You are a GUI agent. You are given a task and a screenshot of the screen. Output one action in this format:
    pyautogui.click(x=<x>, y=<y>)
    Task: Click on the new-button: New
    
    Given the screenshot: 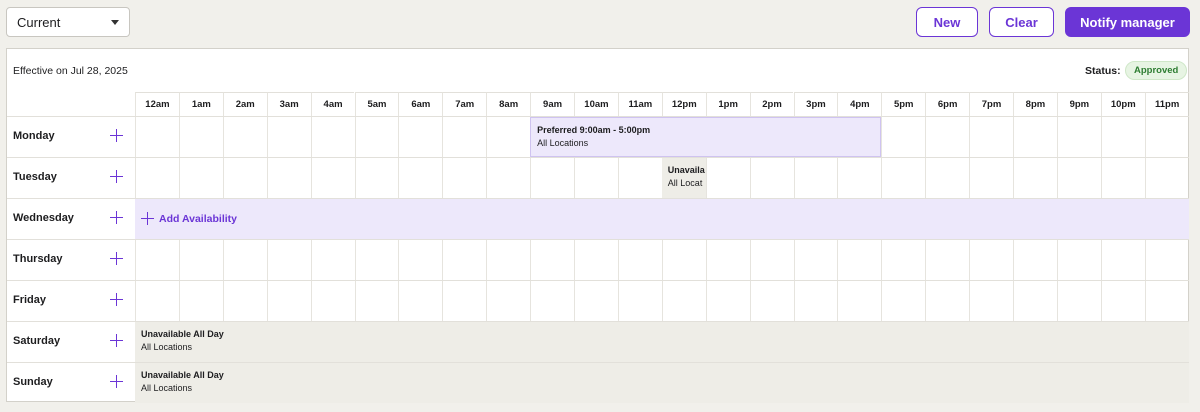 What is the action you would take?
    pyautogui.click(x=947, y=22)
    